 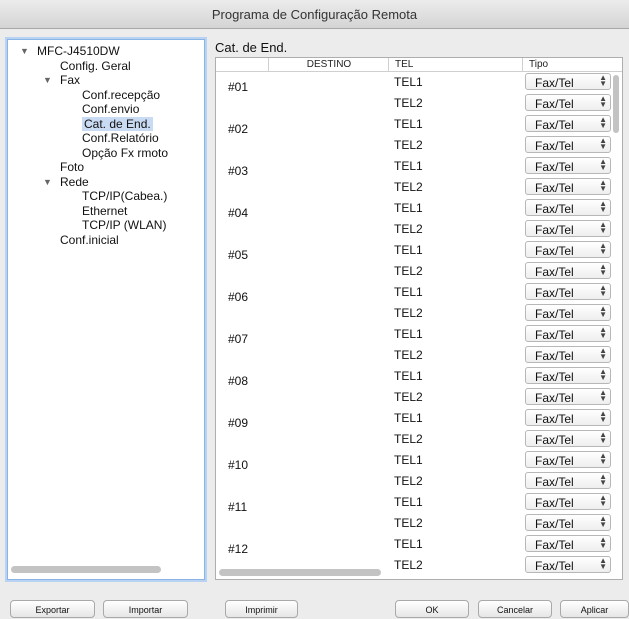 What do you see at coordinates (110, 109) in the screenshot?
I see `tree-item-4: Conf.envio` at bounding box center [110, 109].